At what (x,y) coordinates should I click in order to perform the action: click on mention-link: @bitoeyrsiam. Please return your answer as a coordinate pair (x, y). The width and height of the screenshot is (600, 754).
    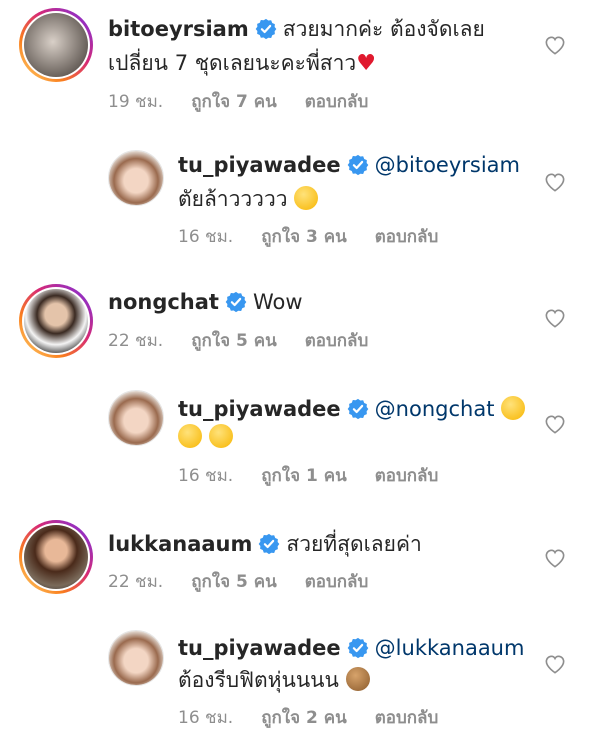
    Looking at the image, I should click on (447, 165).